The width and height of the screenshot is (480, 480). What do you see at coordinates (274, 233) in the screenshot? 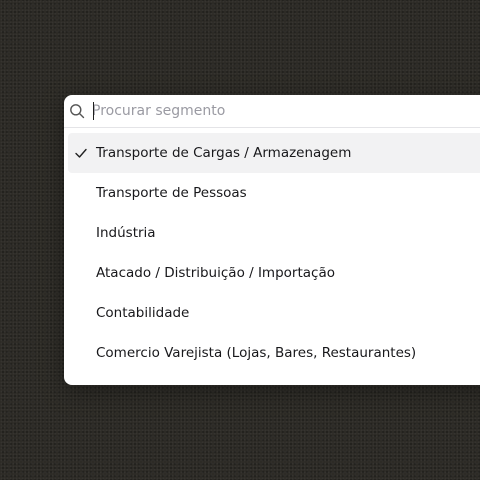
I see `option-industria: Indústria` at bounding box center [274, 233].